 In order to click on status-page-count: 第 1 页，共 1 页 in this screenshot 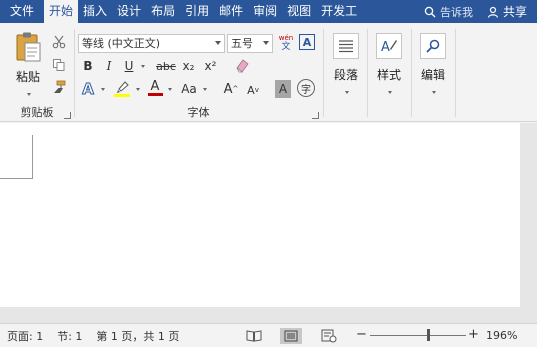, I will do `click(137, 336)`.